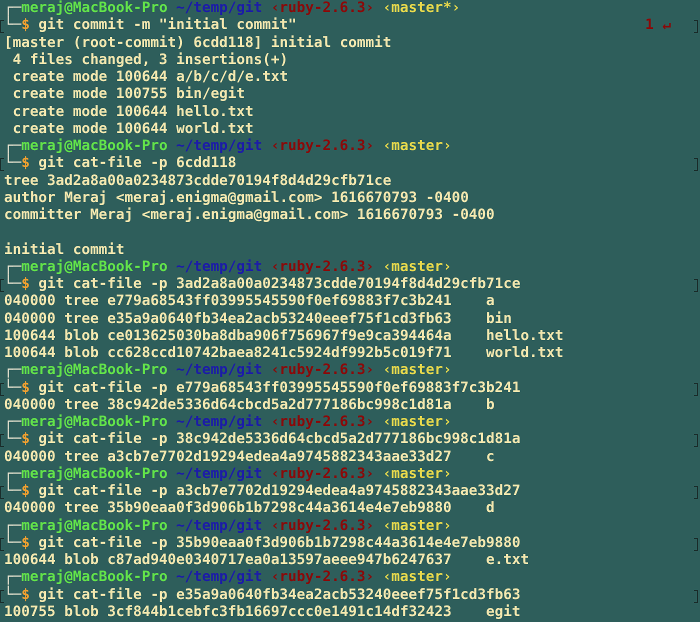 The width and height of the screenshot is (700, 622). I want to click on git-branch: ‹master*›, so click(421, 9).